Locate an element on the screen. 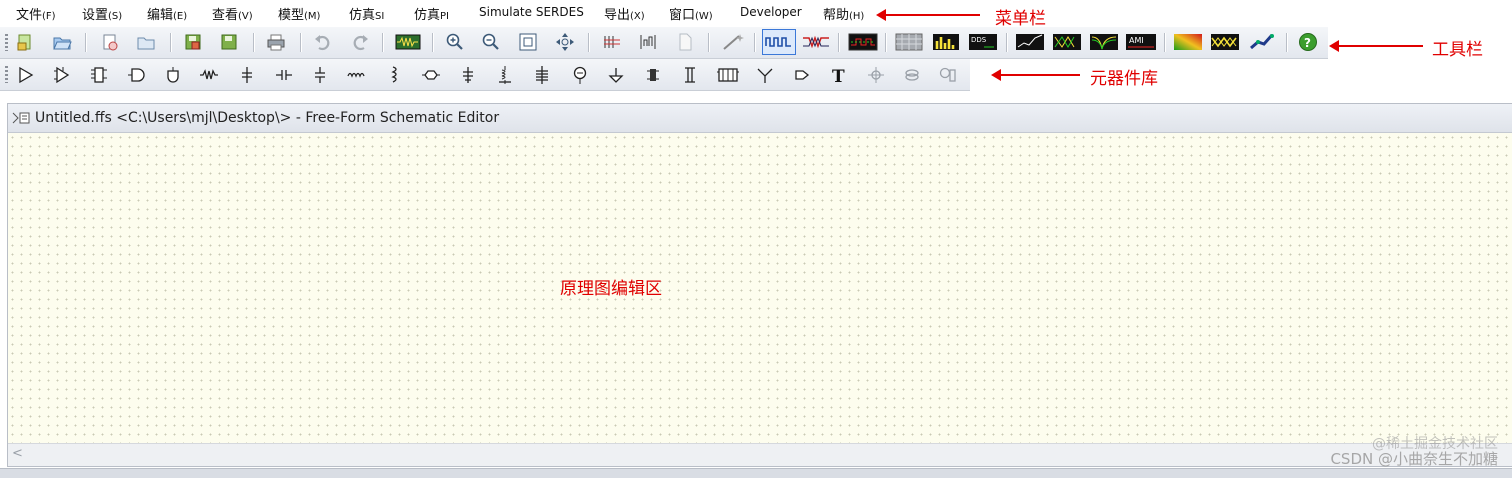  menu-help: 帮助(H) is located at coordinates (843, 13).